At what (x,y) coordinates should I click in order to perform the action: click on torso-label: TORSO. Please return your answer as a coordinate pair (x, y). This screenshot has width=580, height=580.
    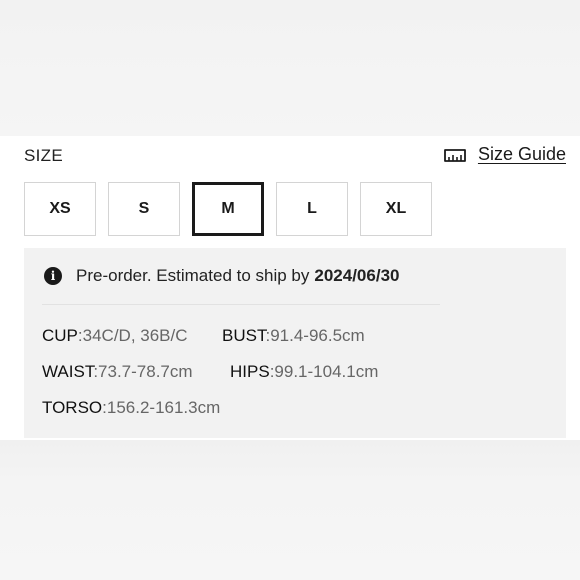
    Looking at the image, I should click on (72, 407).